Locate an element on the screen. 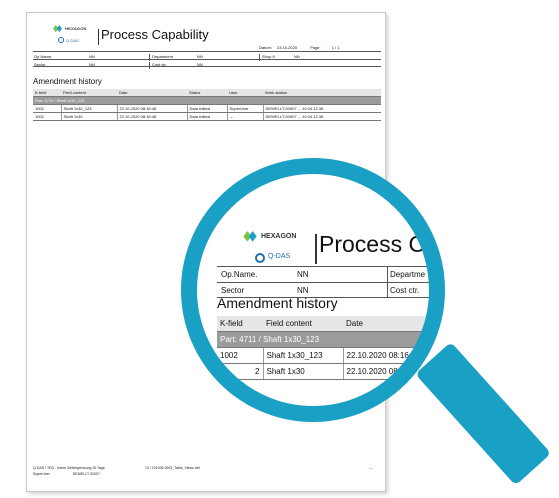 This screenshot has height=498, width=559. info-row-2: Sector NN Cost ctr. NN is located at coordinates (207, 64).